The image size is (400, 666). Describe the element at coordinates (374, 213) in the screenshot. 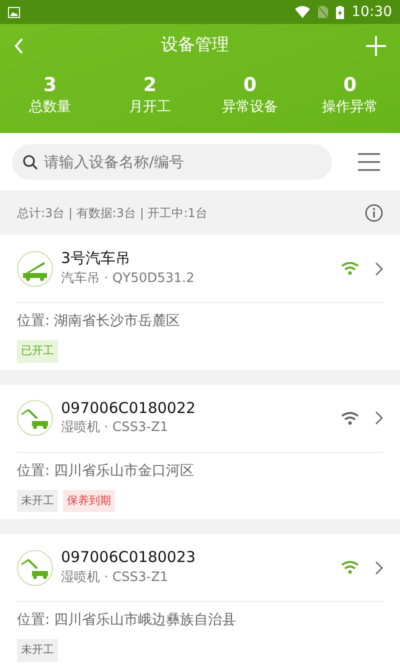

I see `info-icon` at that location.